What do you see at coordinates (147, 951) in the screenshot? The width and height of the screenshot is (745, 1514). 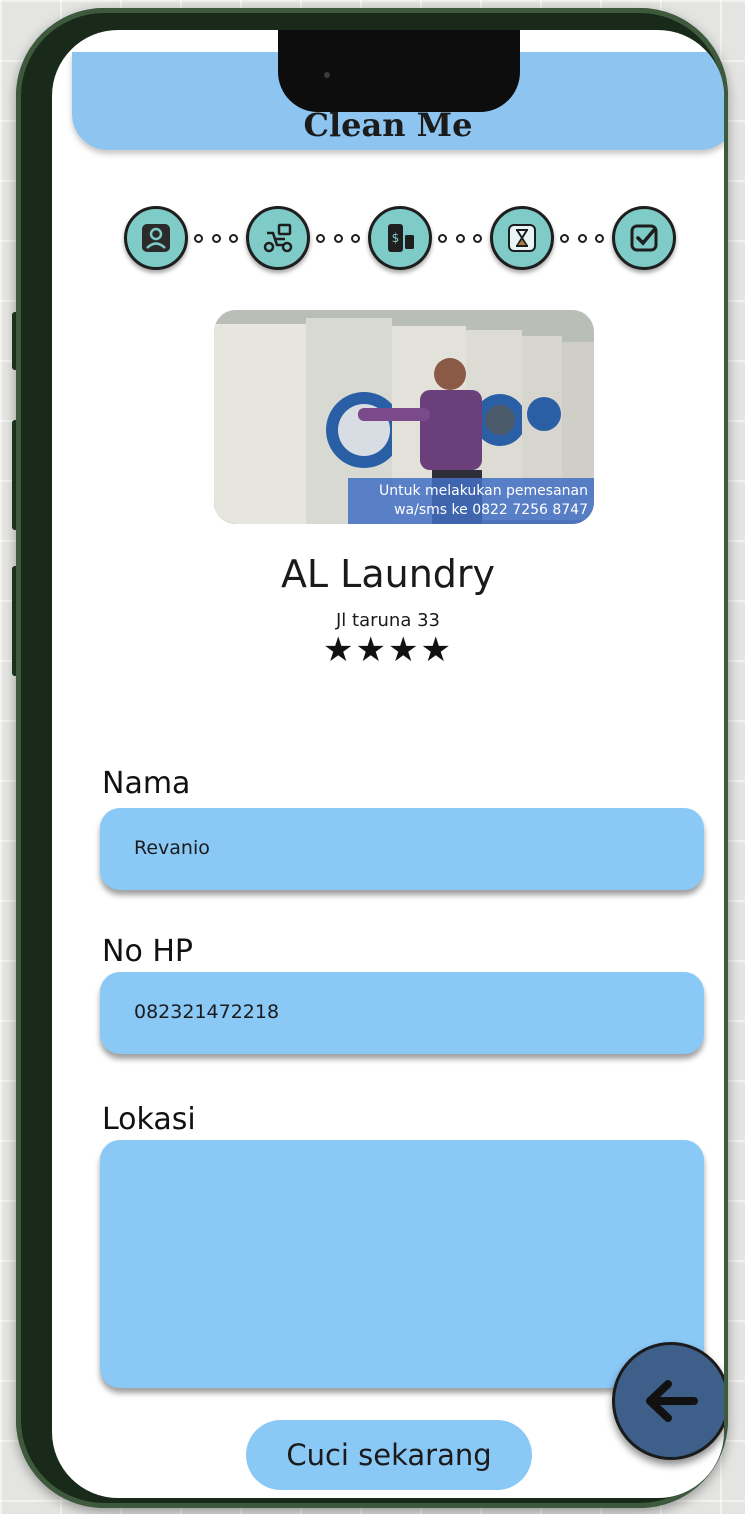 I see `no-hp-label: No HP` at bounding box center [147, 951].